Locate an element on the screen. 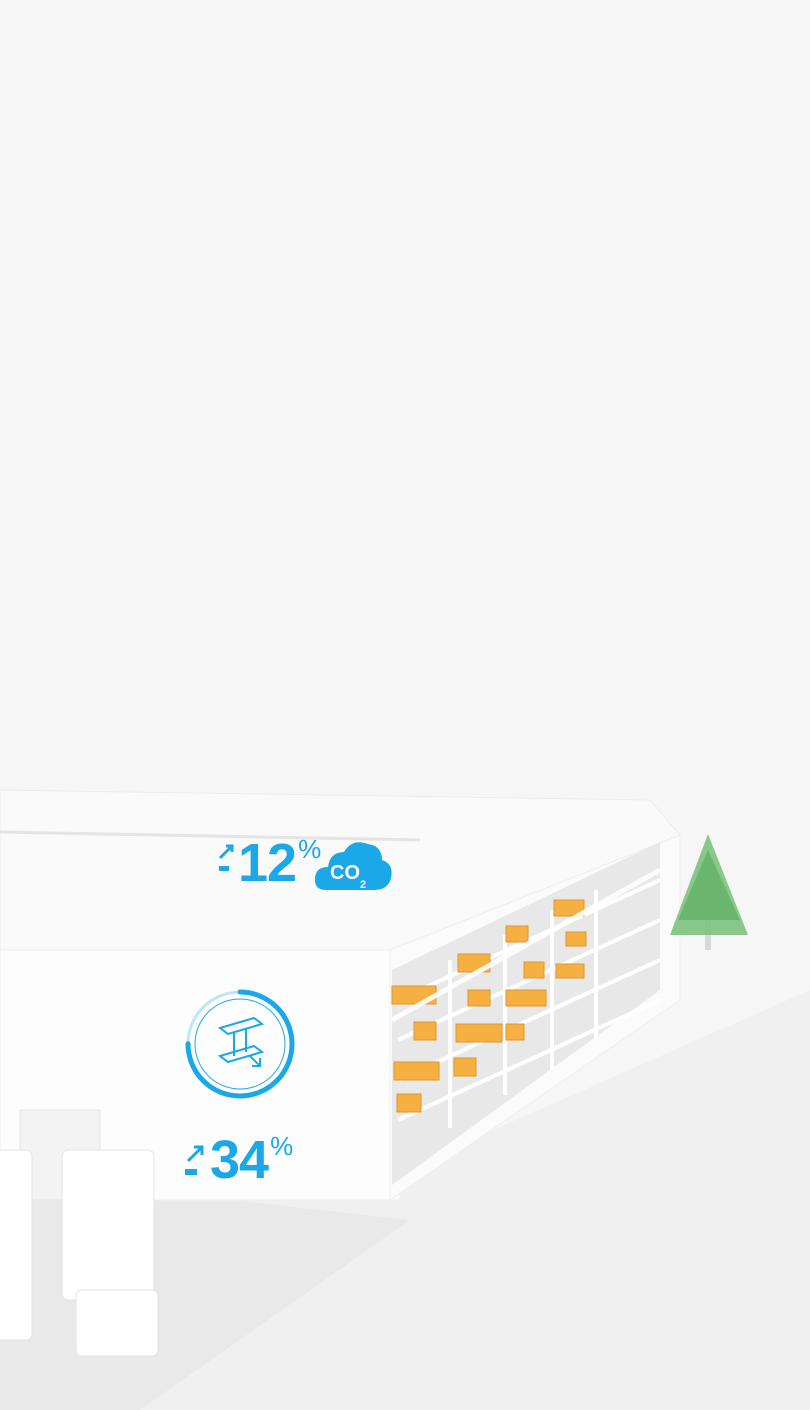 The width and height of the screenshot is (810, 1410). steel-unit: % is located at coordinates (282, 1146).